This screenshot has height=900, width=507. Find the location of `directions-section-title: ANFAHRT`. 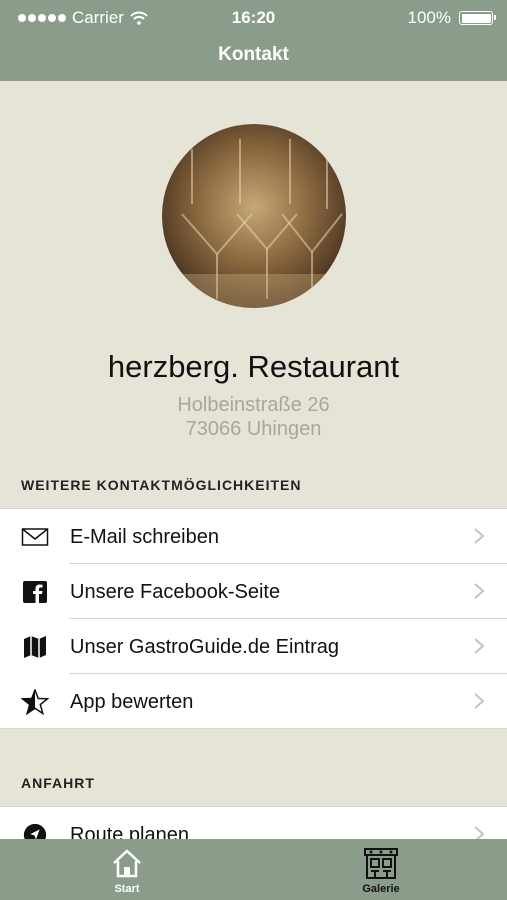

directions-section-title: ANFAHRT is located at coordinates (58, 783).